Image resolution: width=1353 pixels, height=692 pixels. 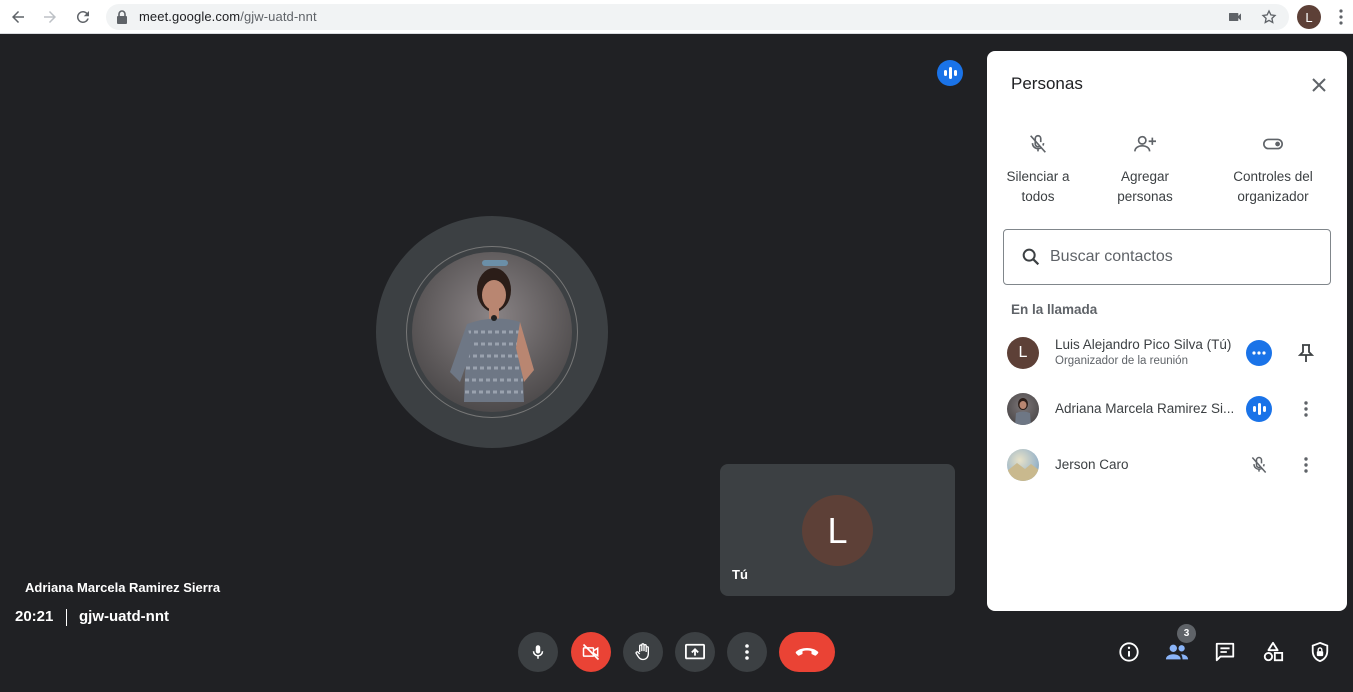 I want to click on participant-speaking-icon, so click(x=1259, y=409).